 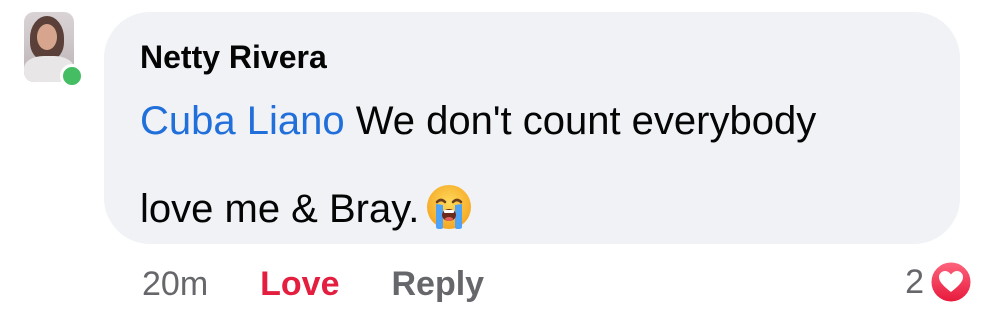 What do you see at coordinates (438, 284) in the screenshot?
I see `reply-button: Reply` at bounding box center [438, 284].